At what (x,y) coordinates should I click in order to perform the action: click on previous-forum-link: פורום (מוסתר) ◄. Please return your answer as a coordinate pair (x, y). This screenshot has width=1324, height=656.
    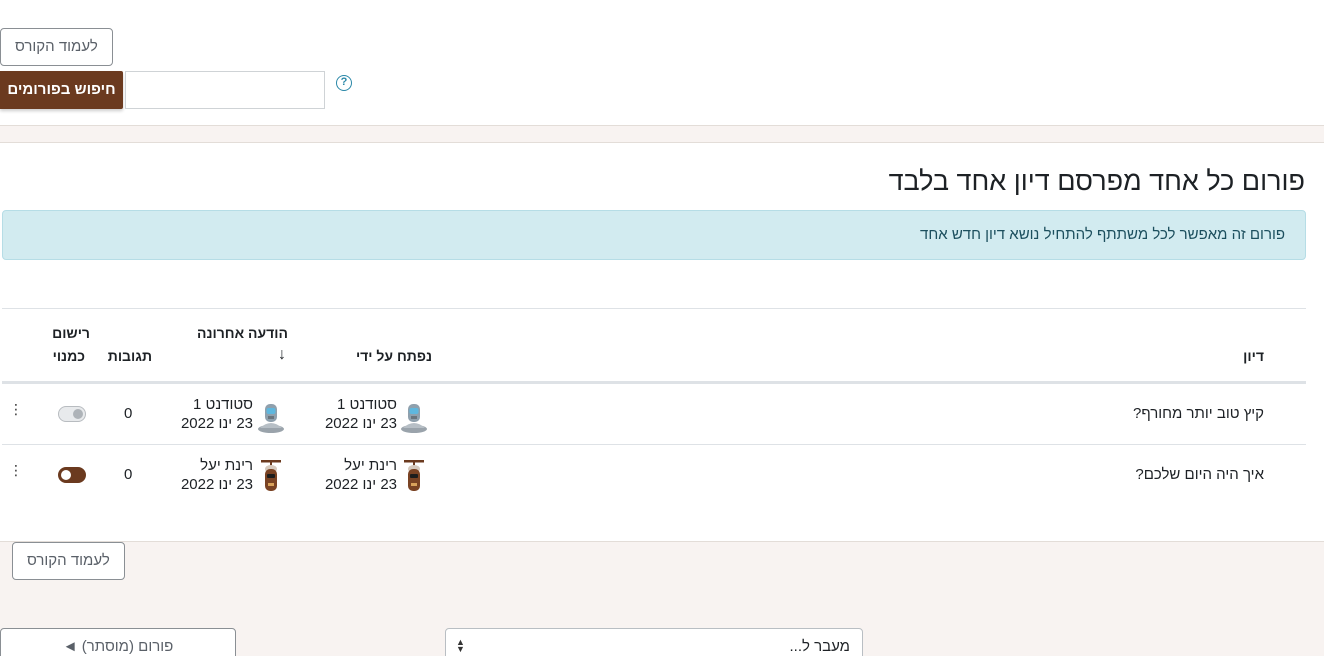
    Looking at the image, I should click on (118, 642).